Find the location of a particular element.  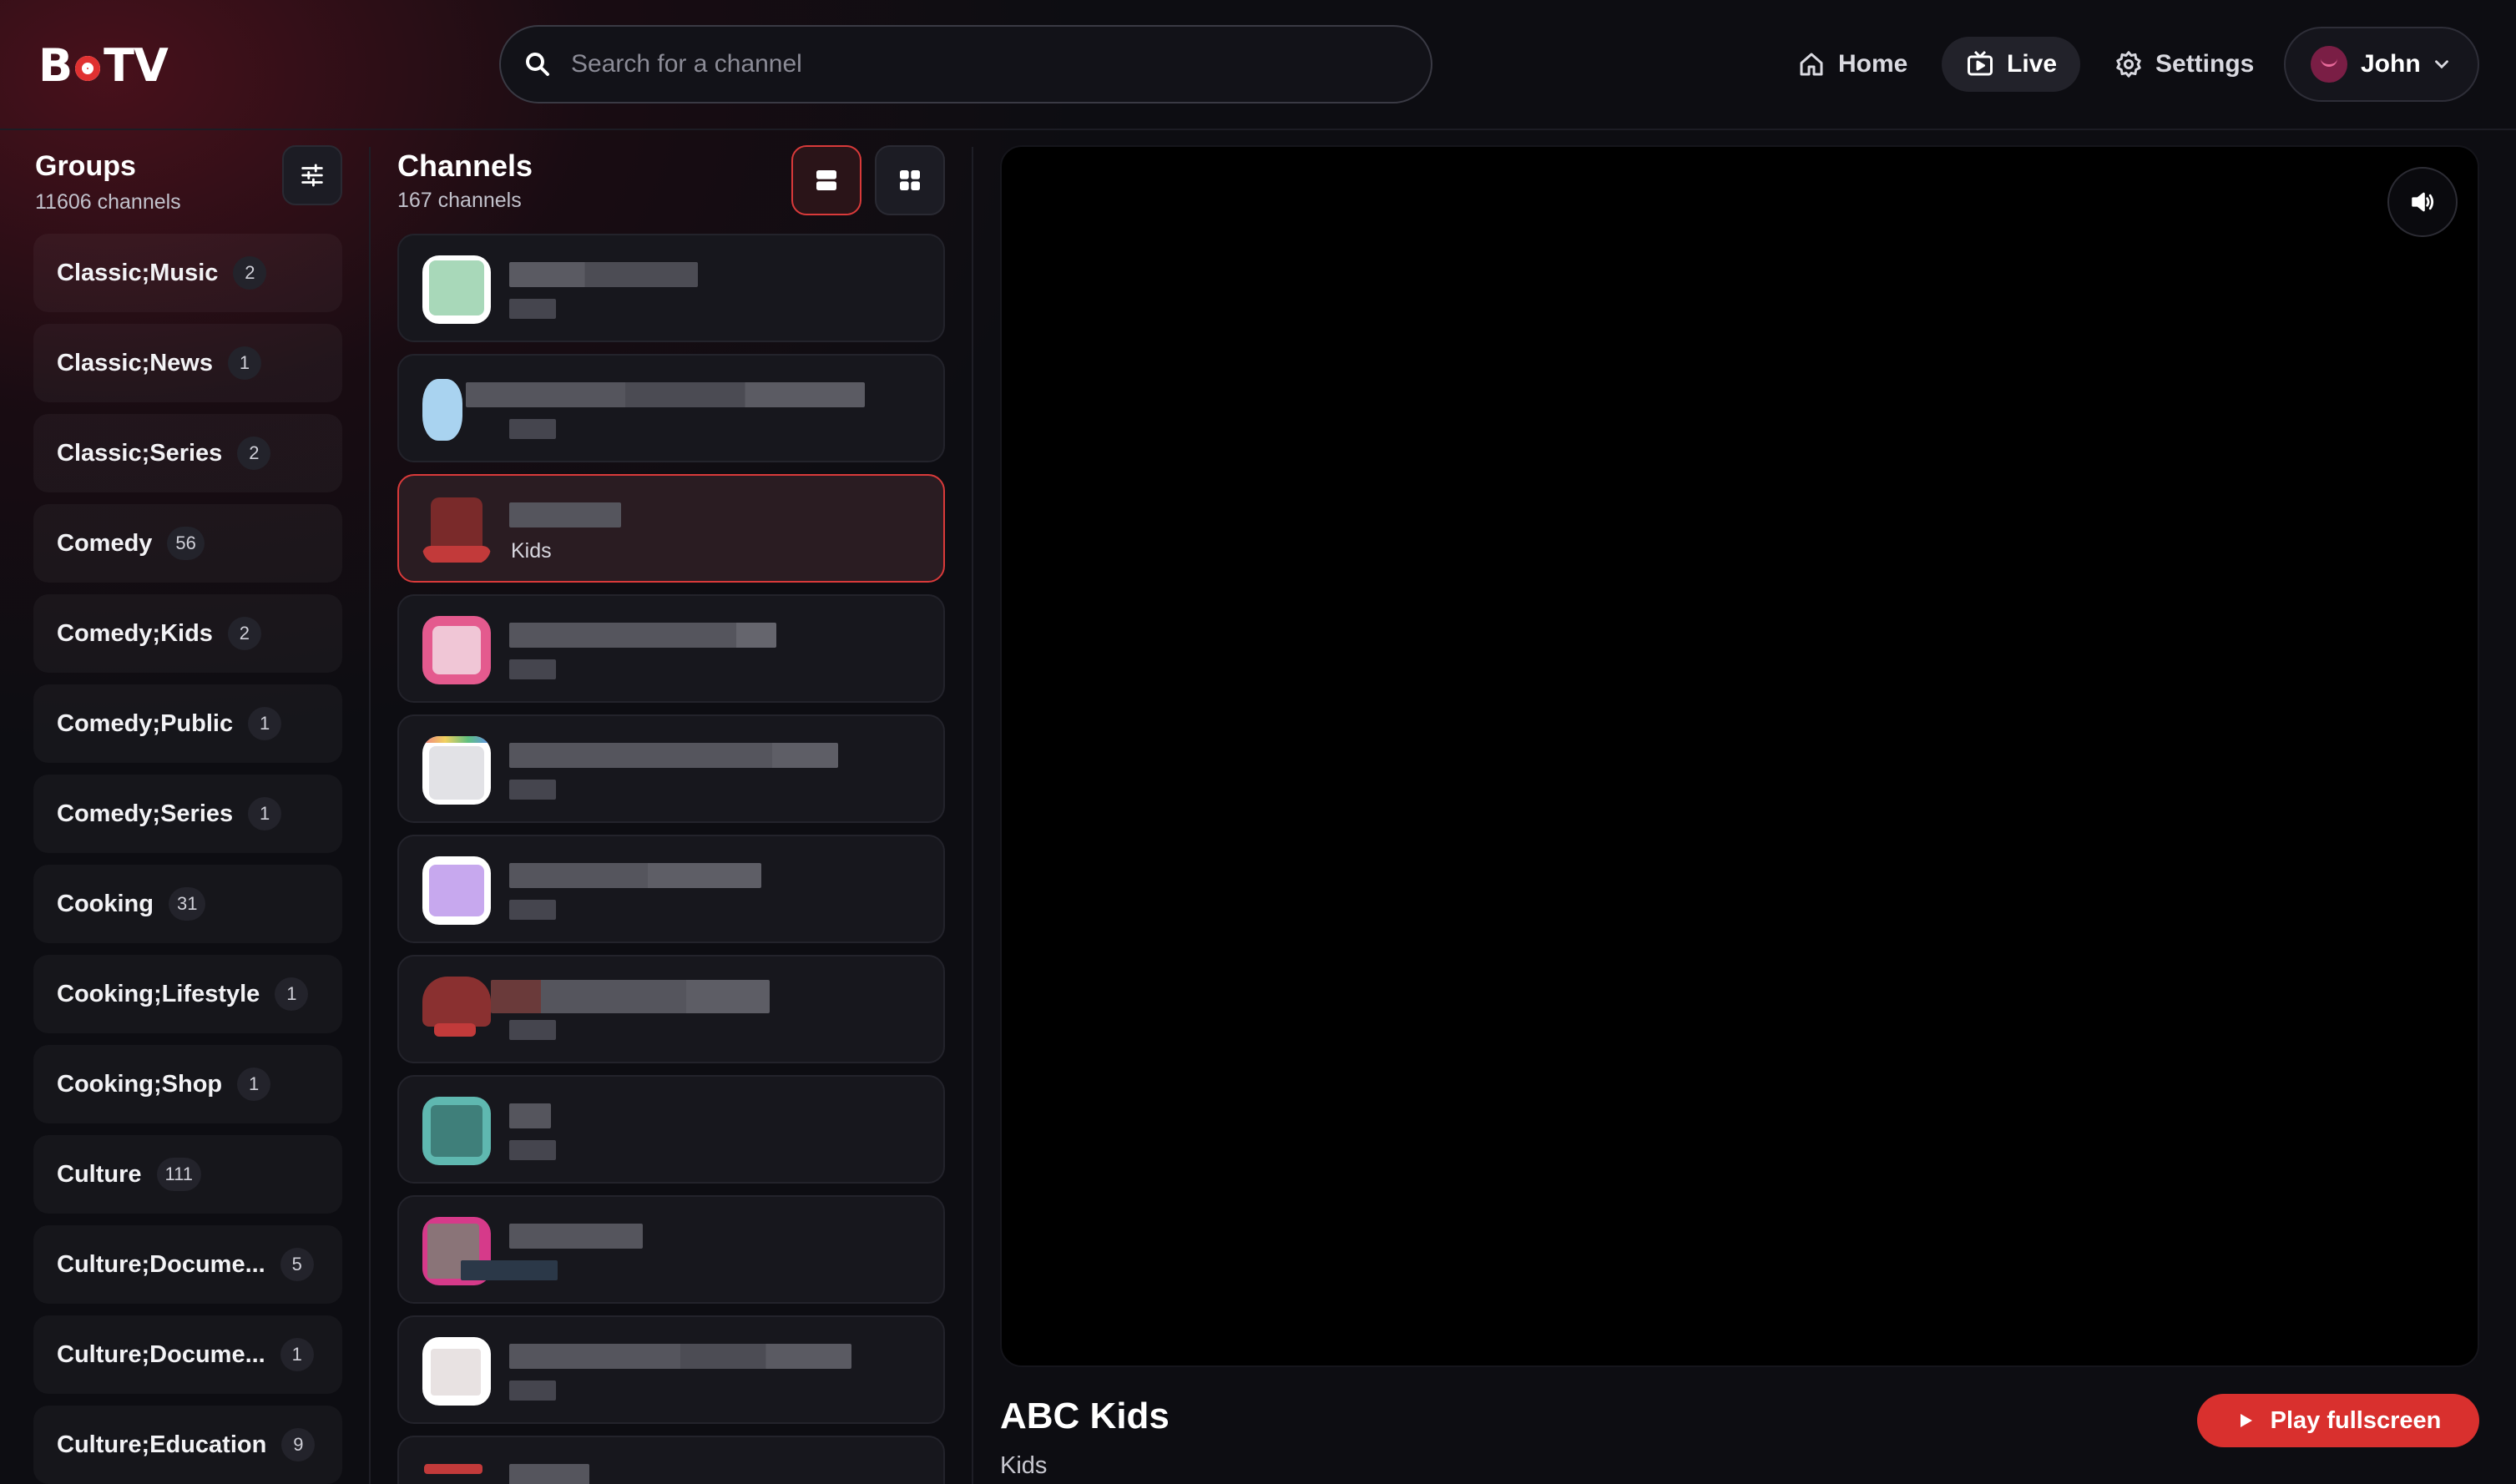

group-count-badge: 31 is located at coordinates (187, 904).